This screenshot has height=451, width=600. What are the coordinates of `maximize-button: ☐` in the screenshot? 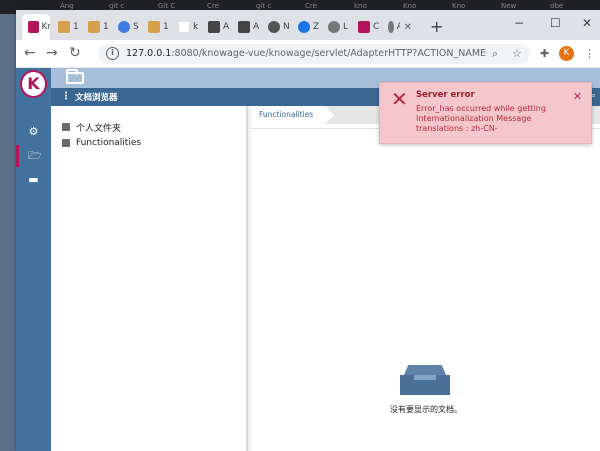 It's located at (555, 23).